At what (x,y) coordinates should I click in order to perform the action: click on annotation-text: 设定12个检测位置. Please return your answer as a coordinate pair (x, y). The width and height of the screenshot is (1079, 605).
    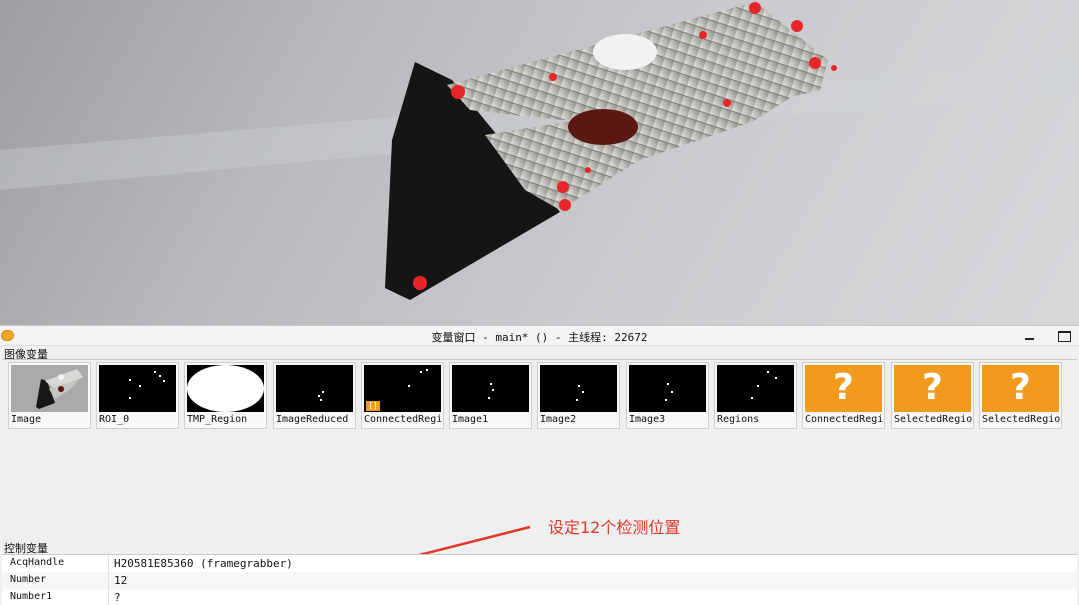
    Looking at the image, I should click on (614, 527).